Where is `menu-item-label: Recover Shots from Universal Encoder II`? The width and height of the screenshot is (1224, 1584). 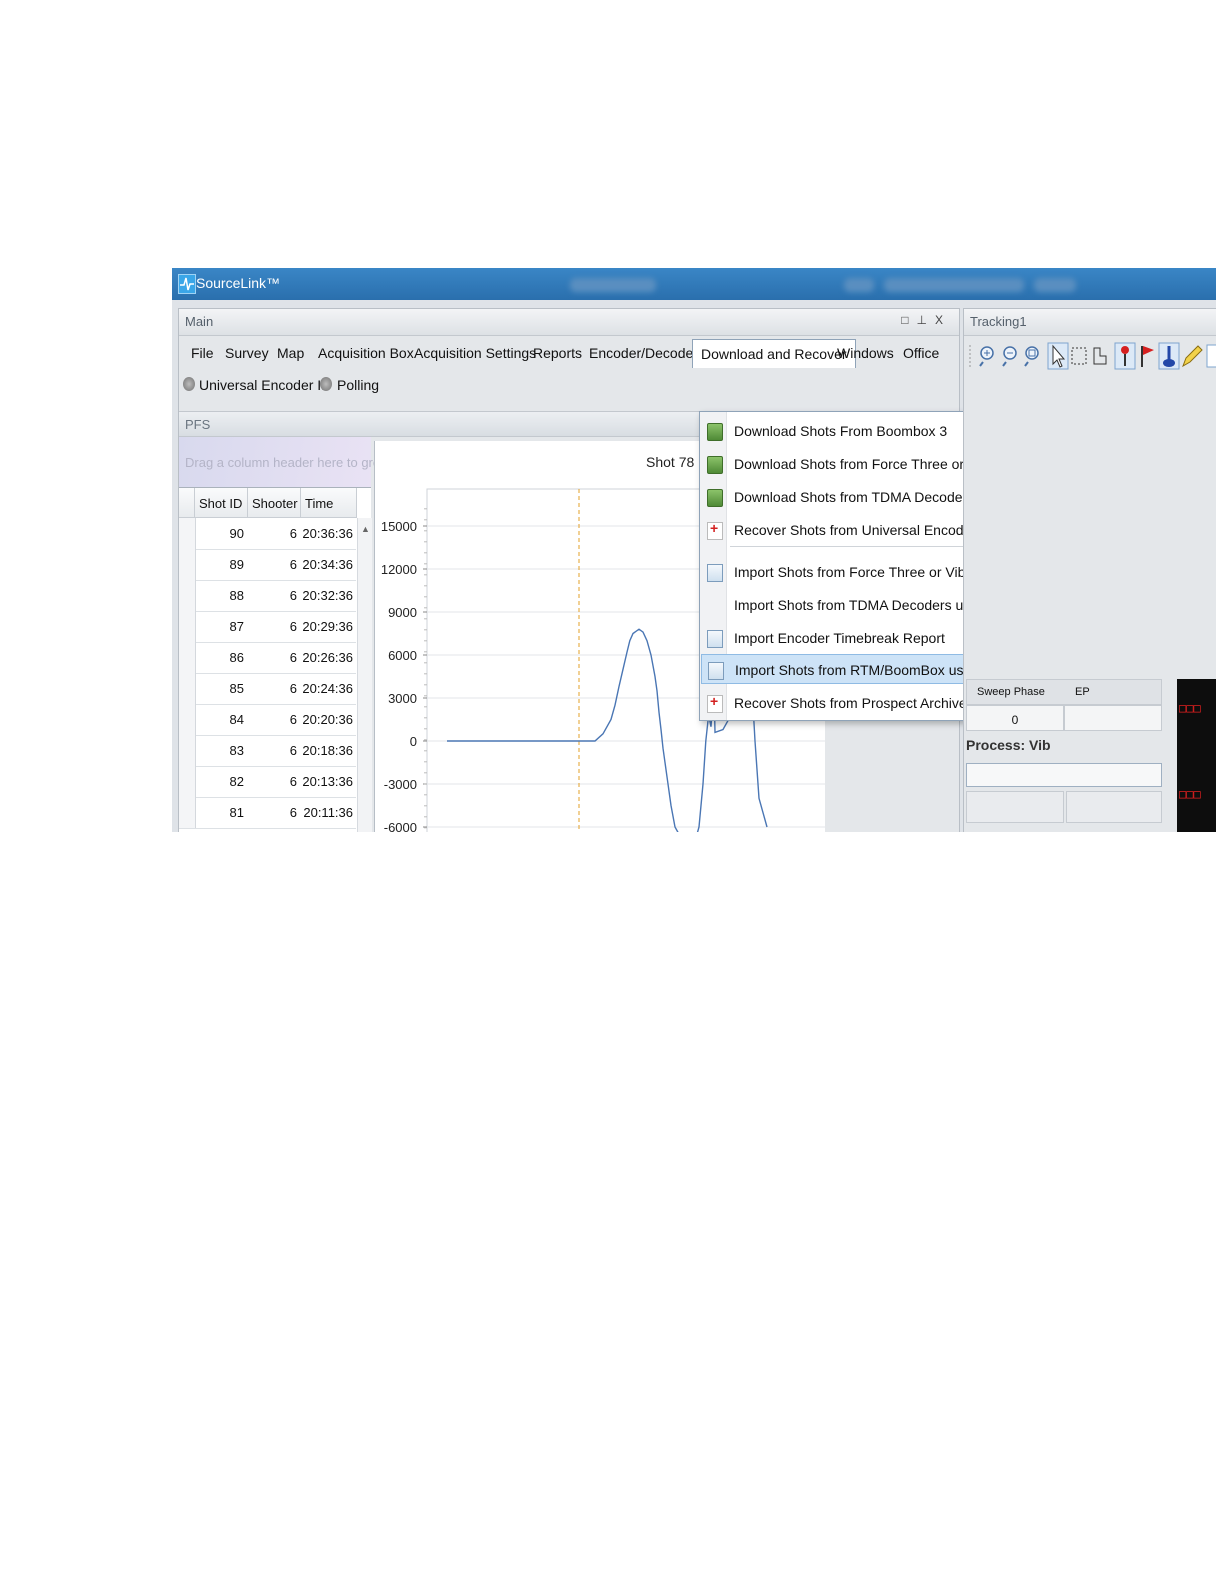
menu-item-label: Recover Shots from Universal Encoder II is located at coordinates (861, 530).